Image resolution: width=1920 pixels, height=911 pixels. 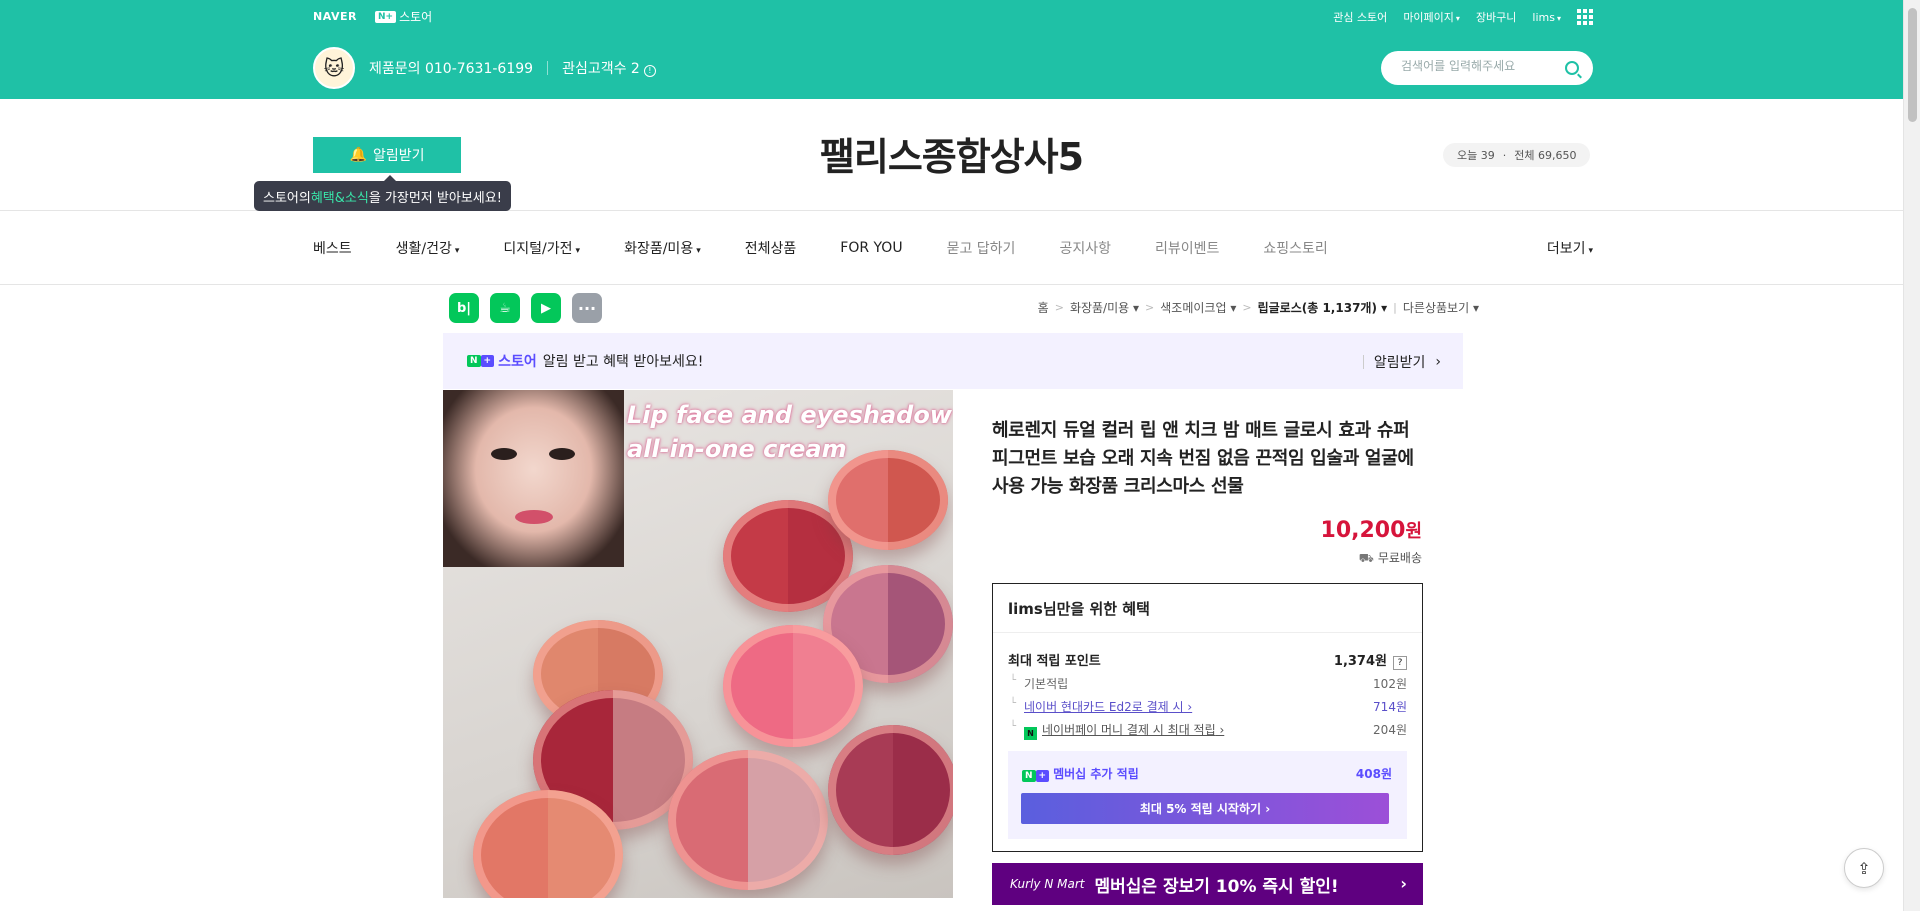 I want to click on bookmark-icon: ▶, so click(x=546, y=308).